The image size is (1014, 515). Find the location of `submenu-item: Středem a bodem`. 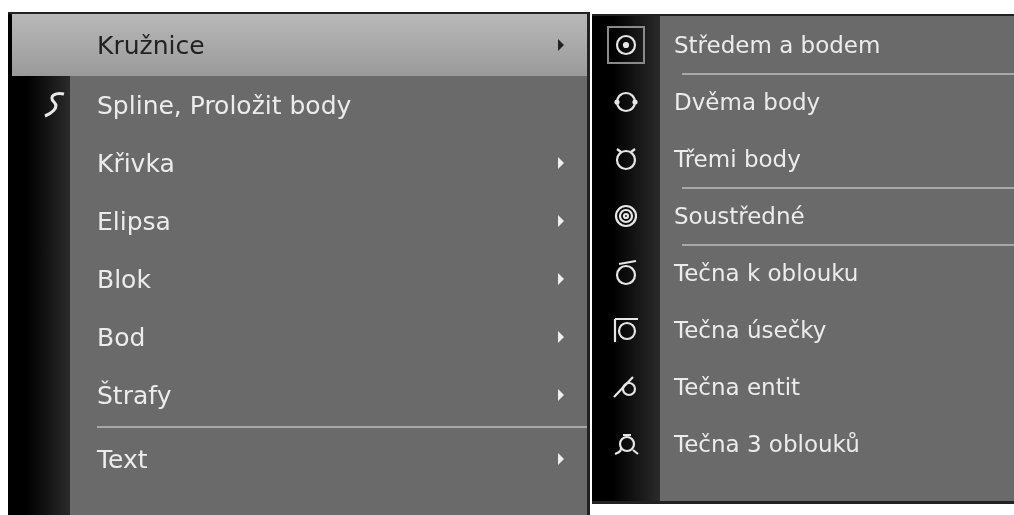

submenu-item: Středem a bodem is located at coordinates (803, 44).